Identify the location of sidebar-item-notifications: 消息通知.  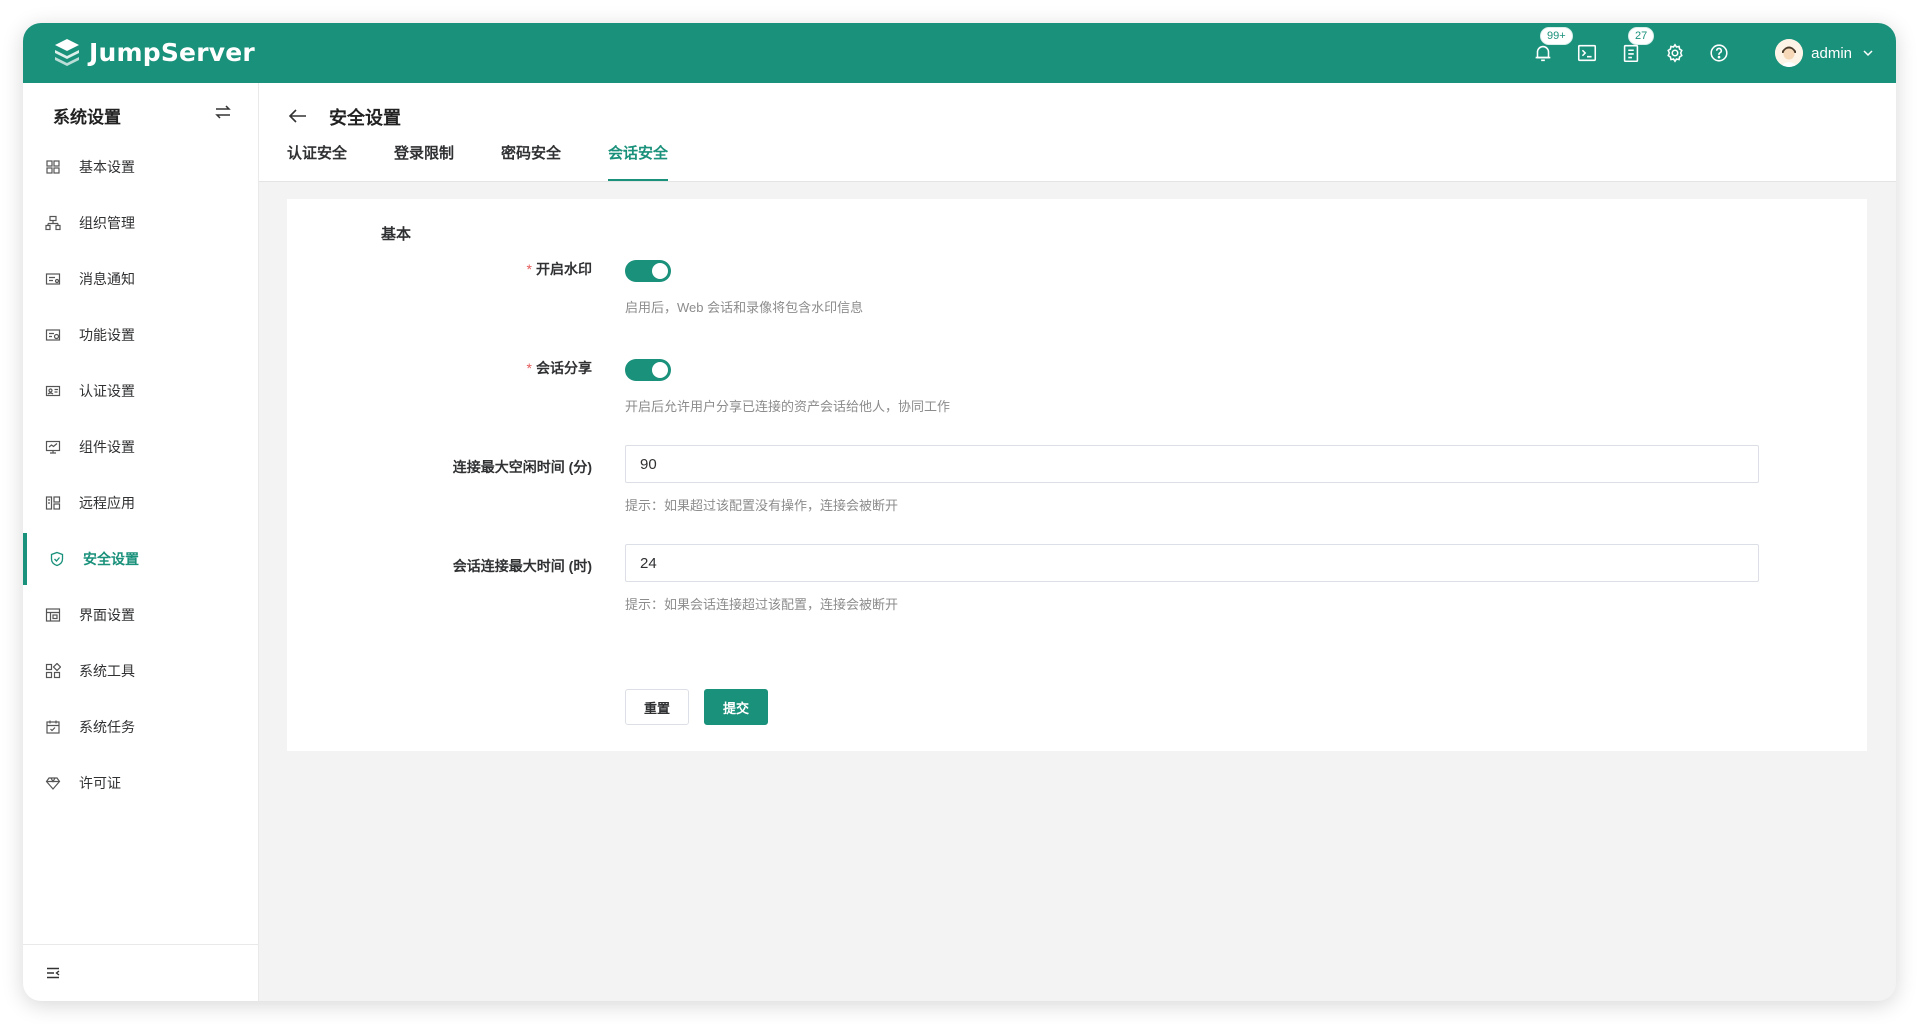
(140, 279).